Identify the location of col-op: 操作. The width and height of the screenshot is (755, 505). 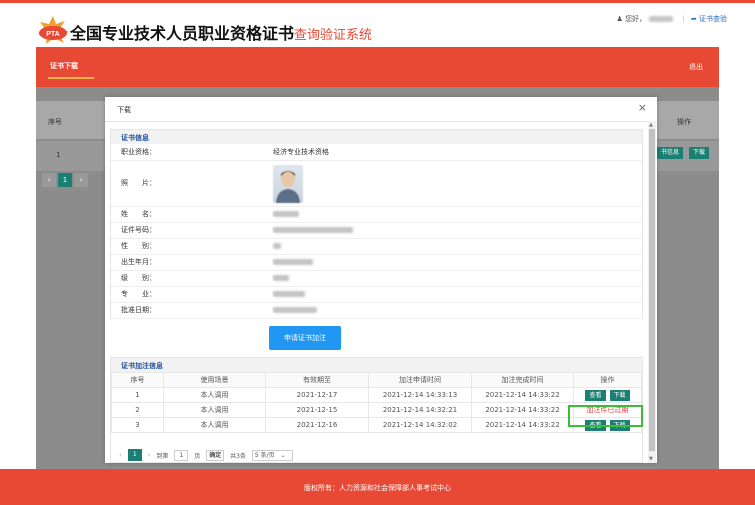
(607, 380).